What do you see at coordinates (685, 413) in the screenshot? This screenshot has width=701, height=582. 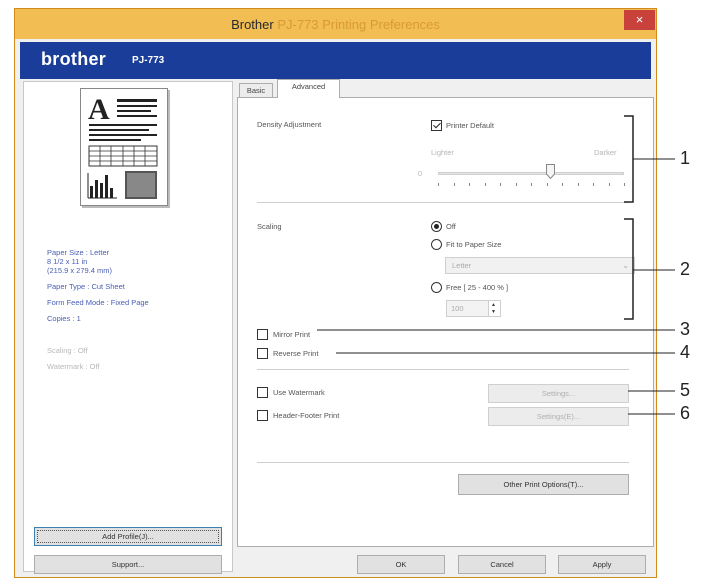 I see `callout-6: 6` at bounding box center [685, 413].